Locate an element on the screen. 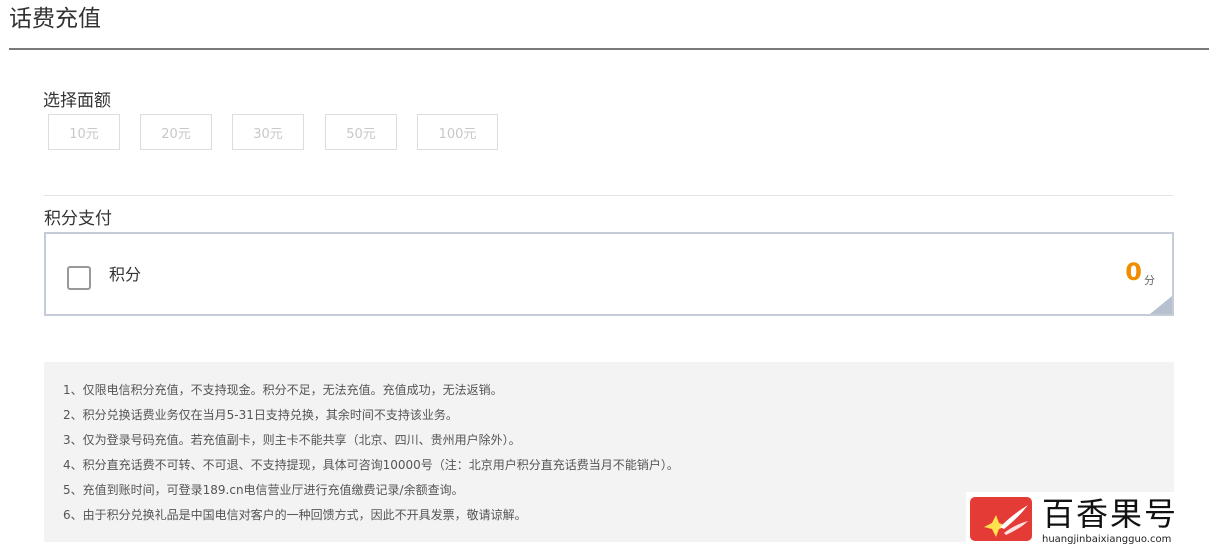  watermark: 百香果号 huangjinbaixiangguo.com is located at coordinates (1086, 520).